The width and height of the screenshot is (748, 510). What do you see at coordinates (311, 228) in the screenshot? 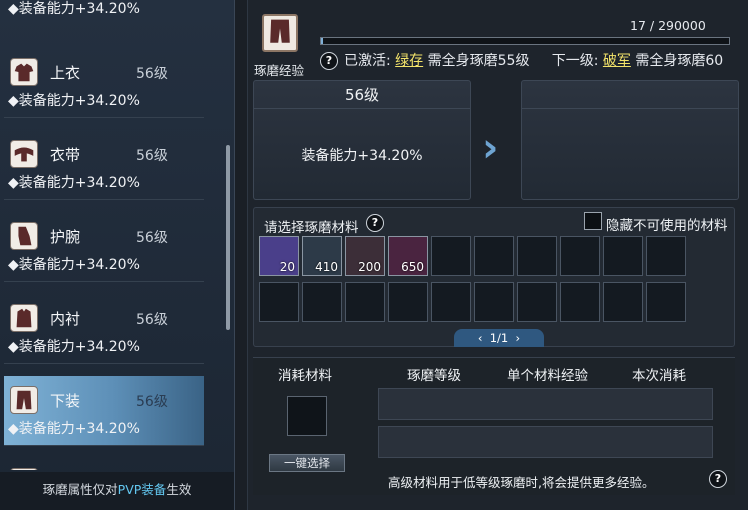
I see `material-title: 请选择琢磨材料` at bounding box center [311, 228].